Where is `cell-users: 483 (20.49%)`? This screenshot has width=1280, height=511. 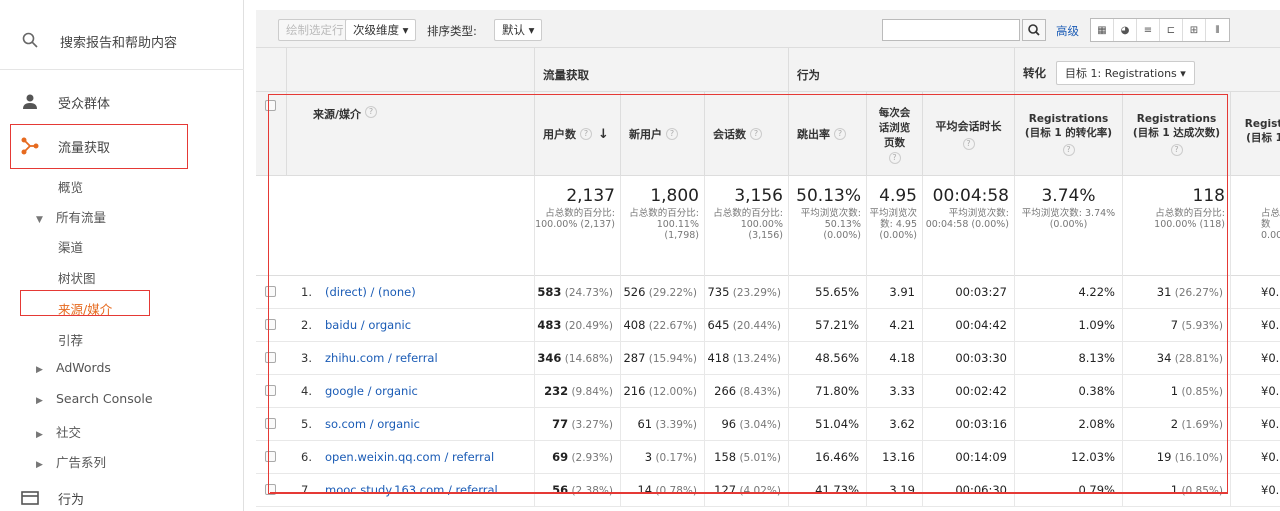
cell-users: 483 (20.49%) is located at coordinates (577, 325).